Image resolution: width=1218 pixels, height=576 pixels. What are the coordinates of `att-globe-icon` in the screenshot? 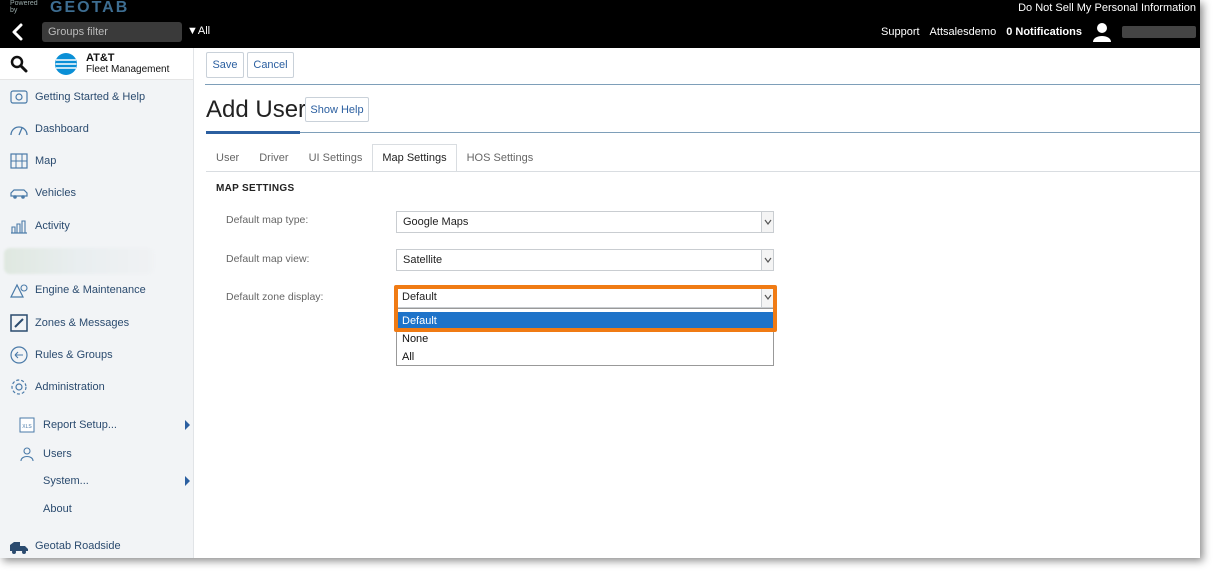 It's located at (66, 64).